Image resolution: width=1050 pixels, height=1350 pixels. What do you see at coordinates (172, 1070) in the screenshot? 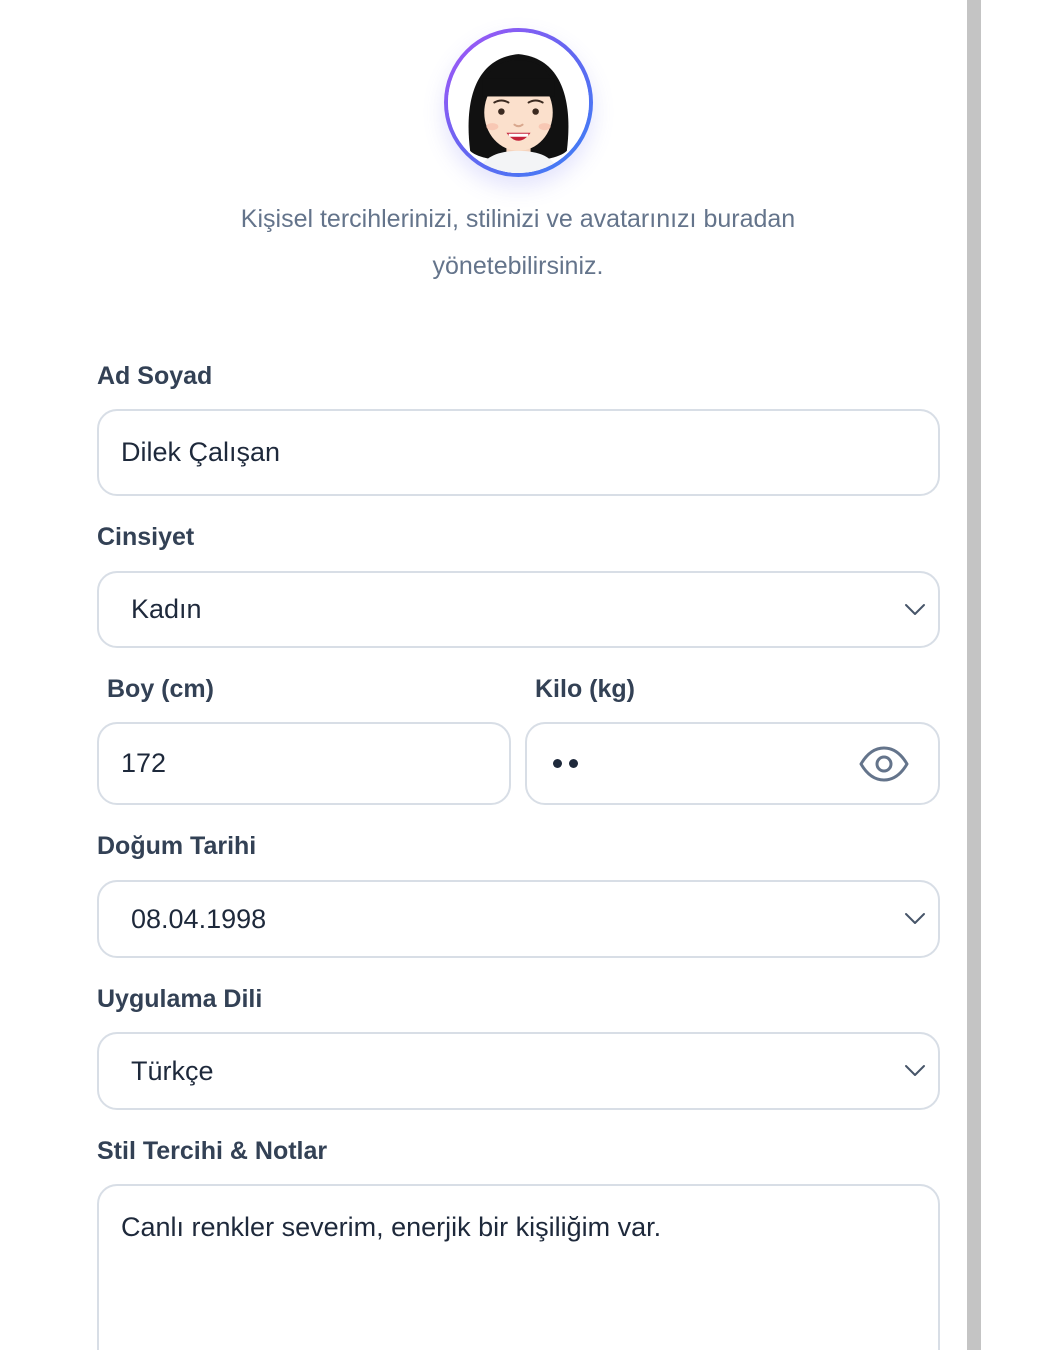
I see `language-value: Türkçe` at bounding box center [172, 1070].